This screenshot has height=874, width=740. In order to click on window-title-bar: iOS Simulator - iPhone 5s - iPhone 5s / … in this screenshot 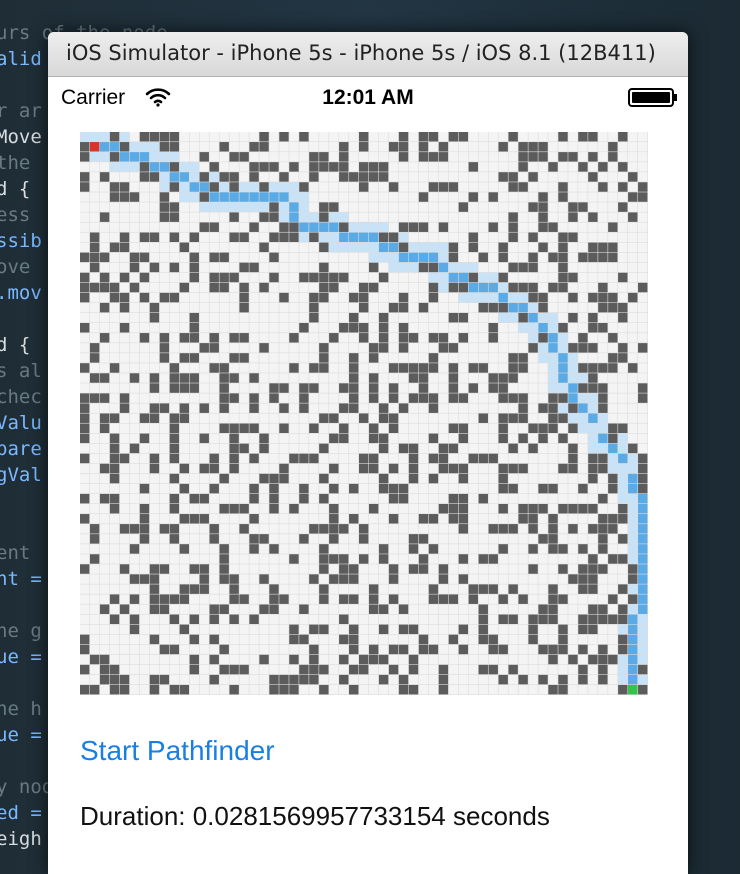, I will do `click(368, 54)`.